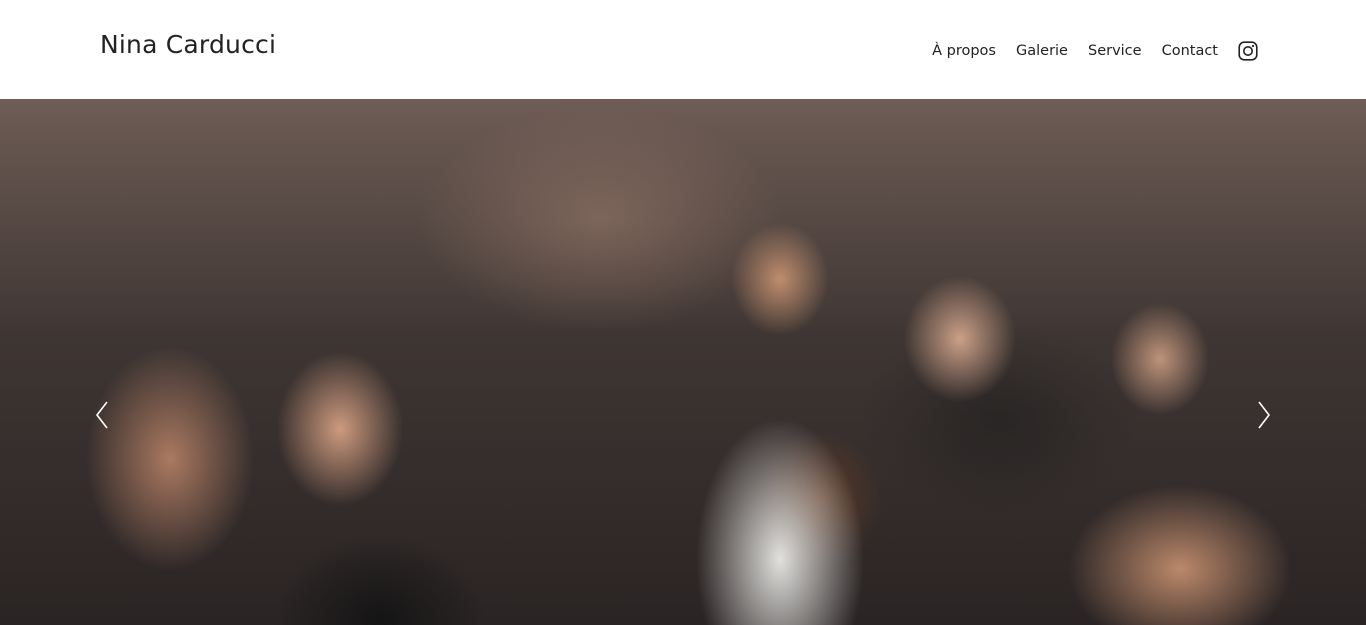  I want to click on main-nav: À propos Galerie Service Contact, so click(1095, 51).